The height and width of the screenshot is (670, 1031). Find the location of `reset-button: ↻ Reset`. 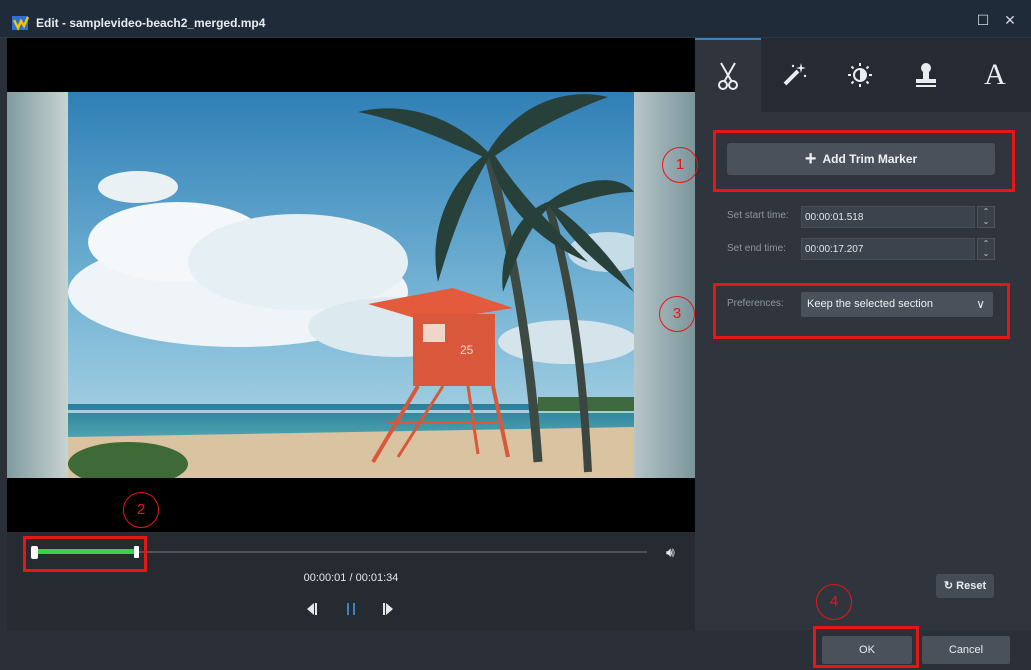

reset-button: ↻ Reset is located at coordinates (965, 586).